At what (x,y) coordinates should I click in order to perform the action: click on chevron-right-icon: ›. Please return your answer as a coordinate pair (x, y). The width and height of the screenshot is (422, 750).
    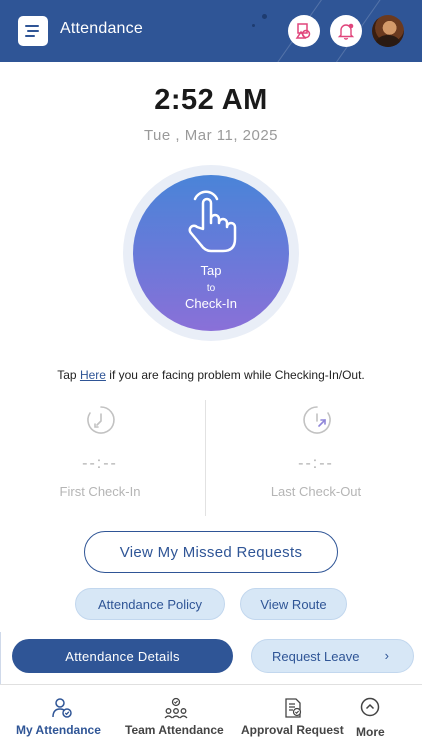
    Looking at the image, I should click on (386, 655).